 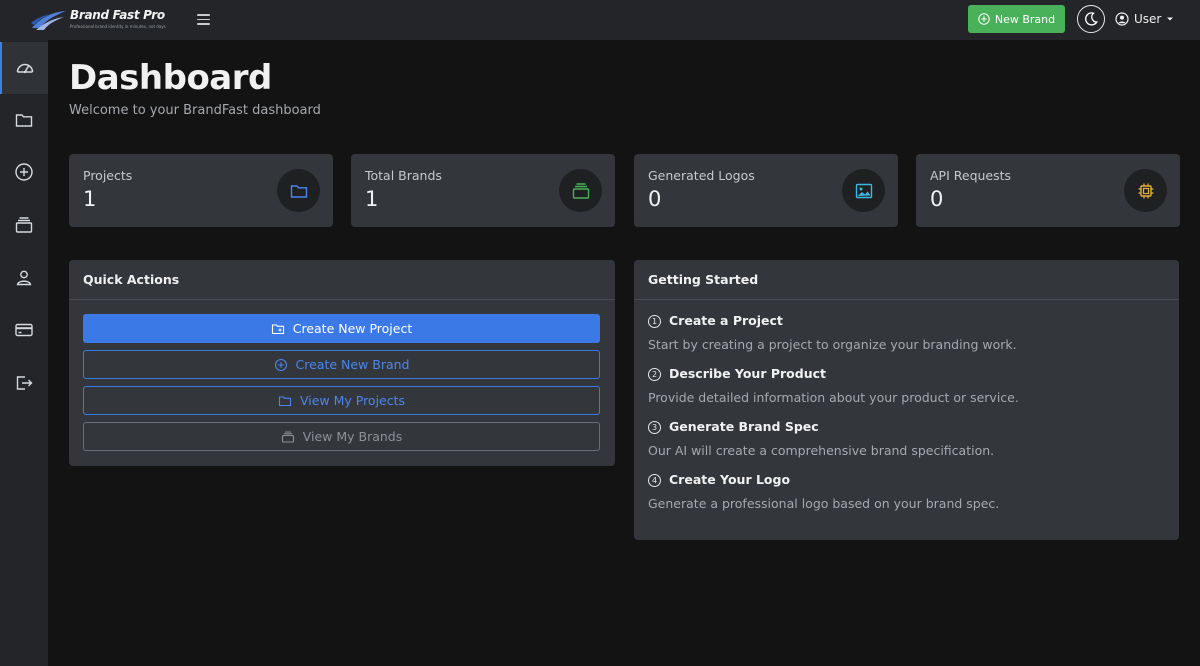 I want to click on brand-name: Brand Fast Pro, so click(x=117, y=15).